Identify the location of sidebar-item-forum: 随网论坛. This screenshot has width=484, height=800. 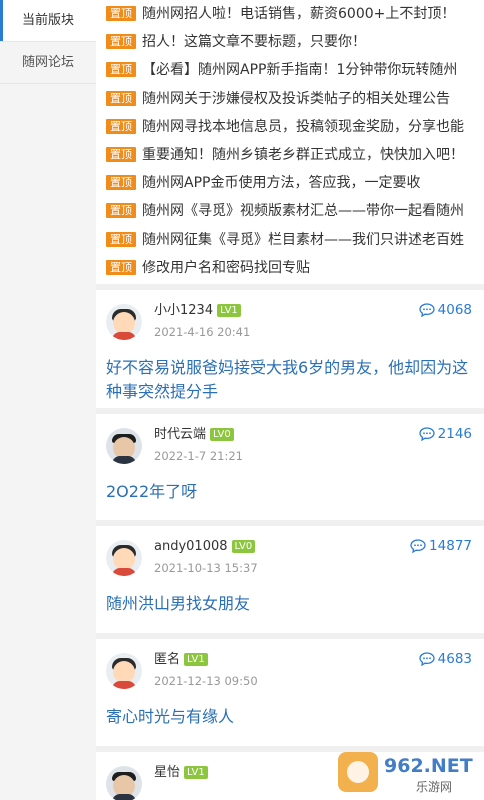
(48, 63).